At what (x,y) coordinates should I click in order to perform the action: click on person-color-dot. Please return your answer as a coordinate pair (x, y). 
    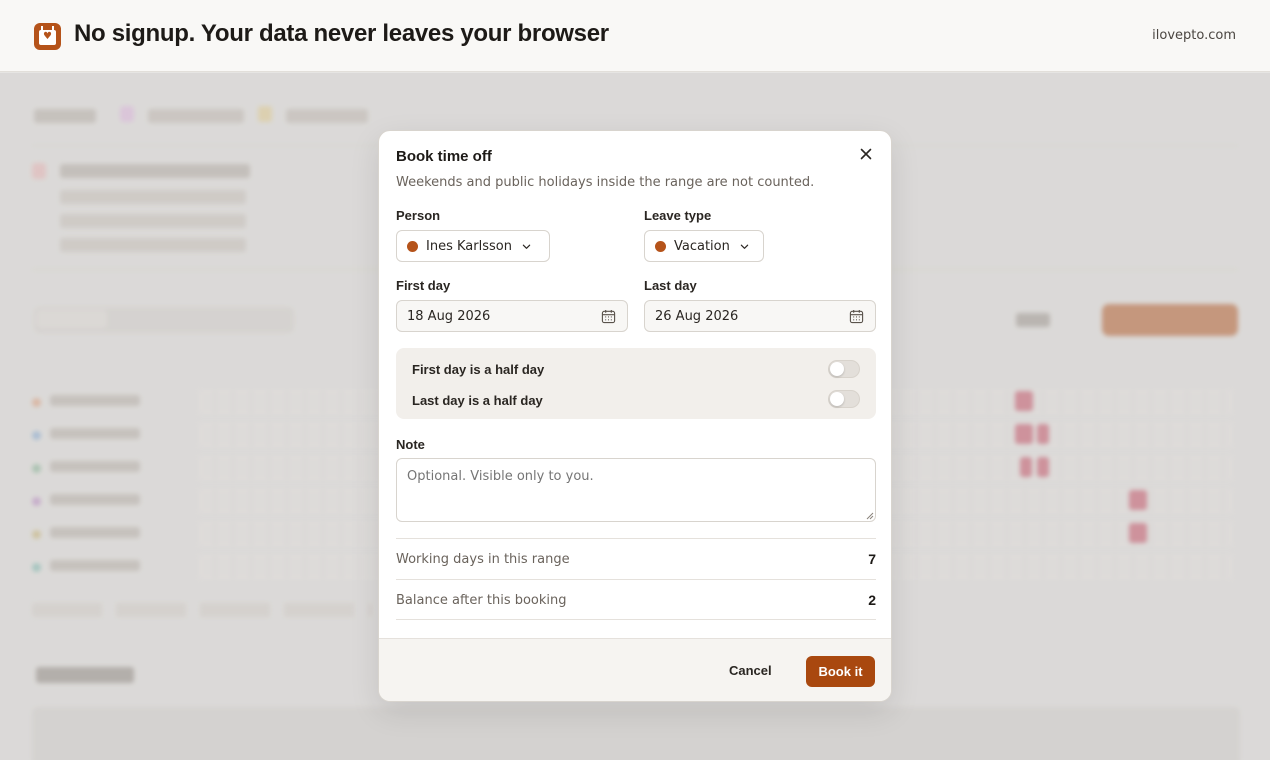
    Looking at the image, I should click on (412, 246).